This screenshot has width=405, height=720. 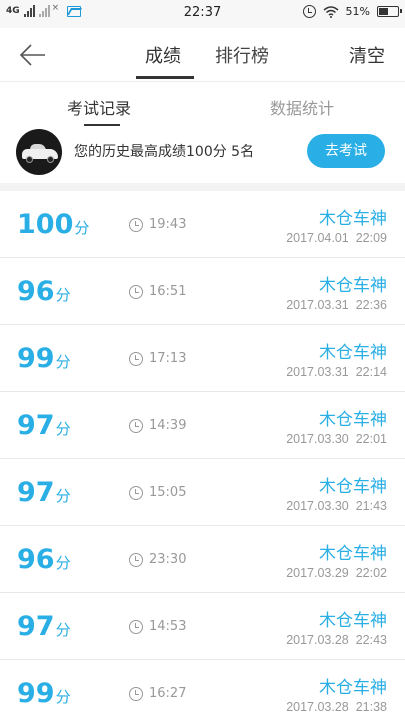 What do you see at coordinates (202, 224) in the screenshot?
I see `list-item: 100分 19:43 木仓车神 2017.04.01 22:09` at bounding box center [202, 224].